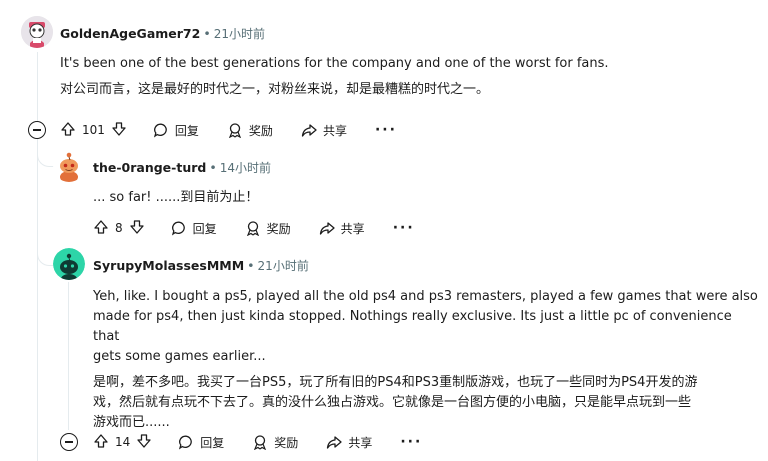 The width and height of the screenshot is (768, 461). I want to click on vote-group: 14, so click(122, 442).